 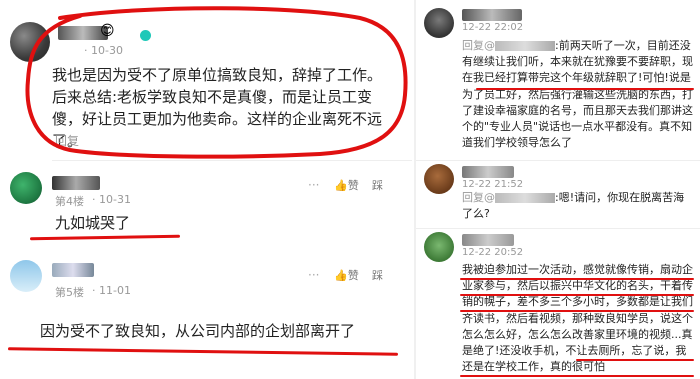 What do you see at coordinates (69, 292) in the screenshot?
I see `floor-number: 第5楼` at bounding box center [69, 292].